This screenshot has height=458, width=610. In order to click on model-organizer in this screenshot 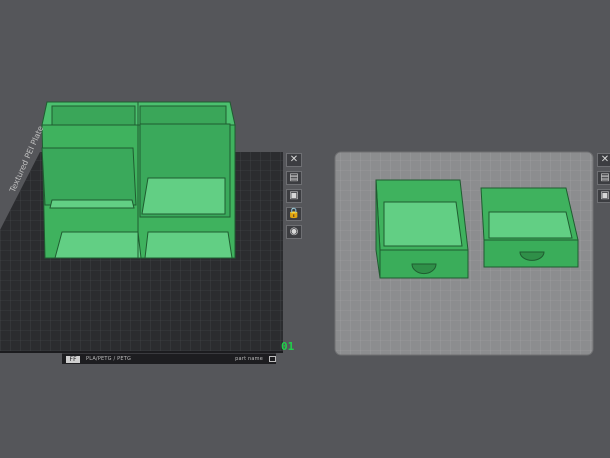, I will do `click(138, 180)`.